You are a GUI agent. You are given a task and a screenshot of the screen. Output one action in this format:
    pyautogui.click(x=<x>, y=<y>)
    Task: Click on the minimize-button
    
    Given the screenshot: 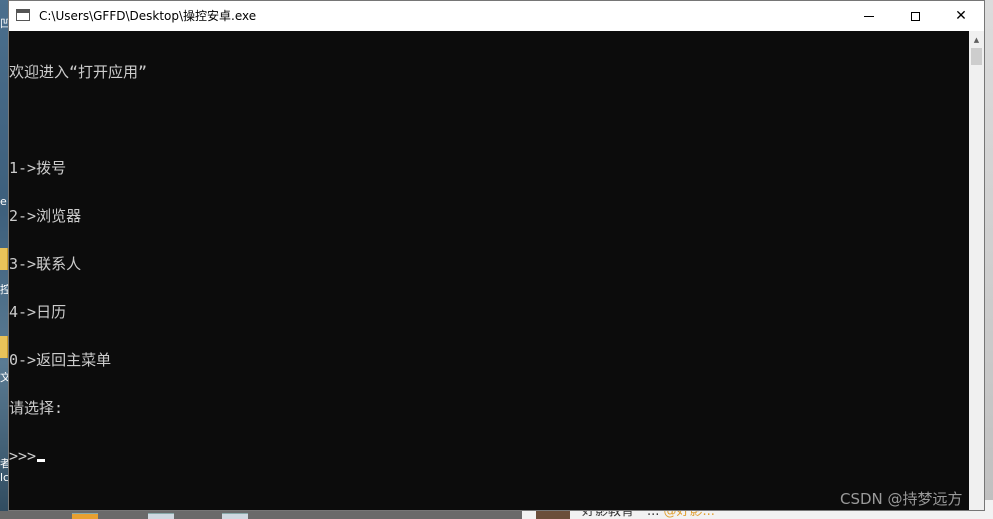 What is the action you would take?
    pyautogui.click(x=869, y=16)
    